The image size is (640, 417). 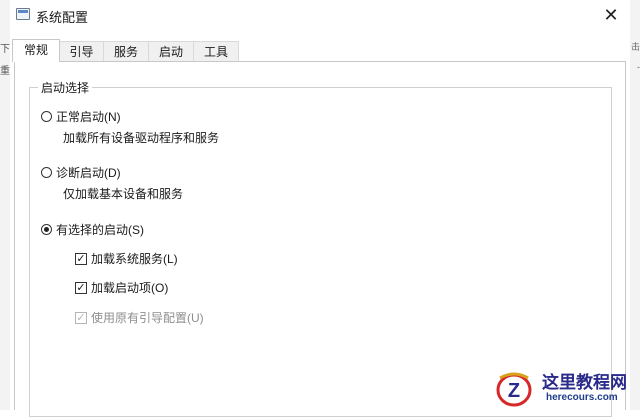 I want to click on normal-startup-radio: 正常启动(N), so click(x=81, y=116).